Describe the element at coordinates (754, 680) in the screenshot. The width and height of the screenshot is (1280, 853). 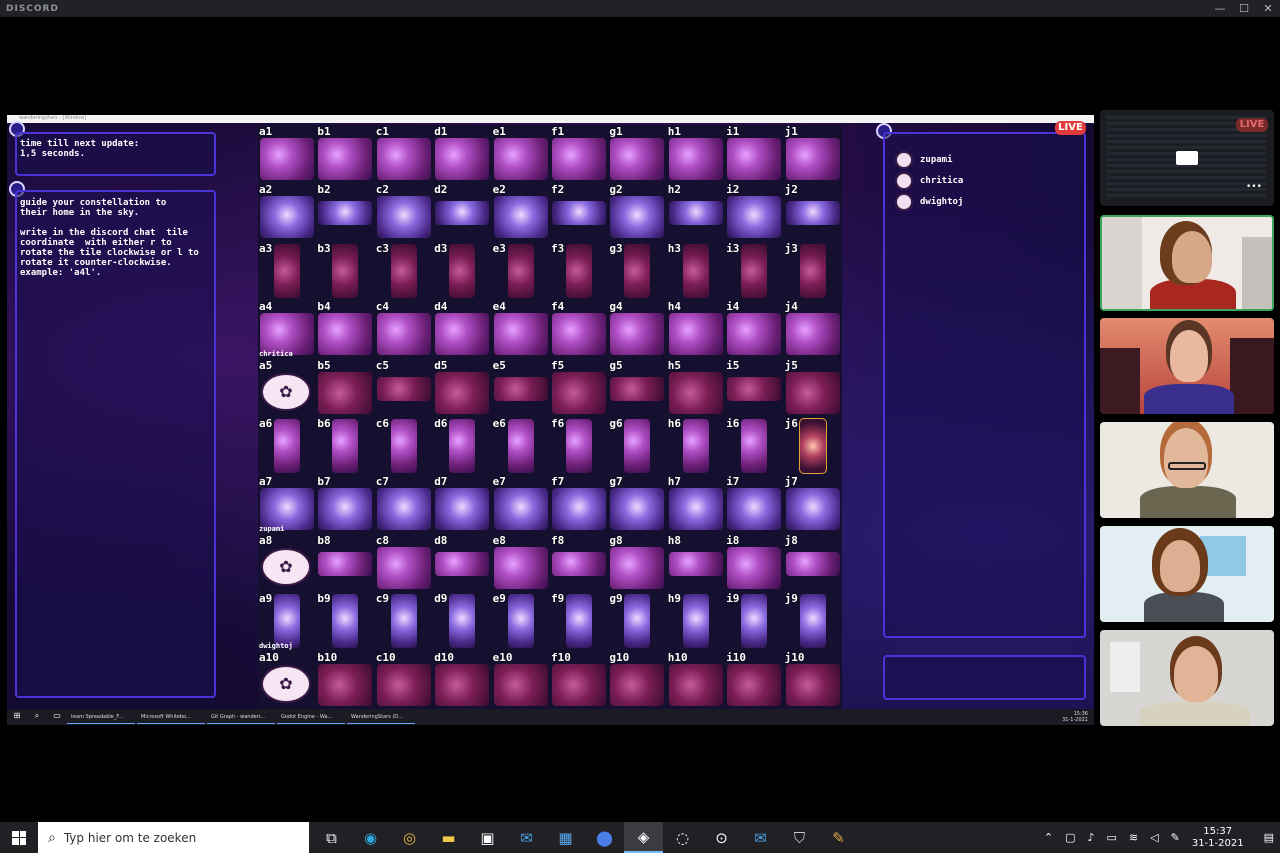
I see `board-cell-i10: i10` at that location.